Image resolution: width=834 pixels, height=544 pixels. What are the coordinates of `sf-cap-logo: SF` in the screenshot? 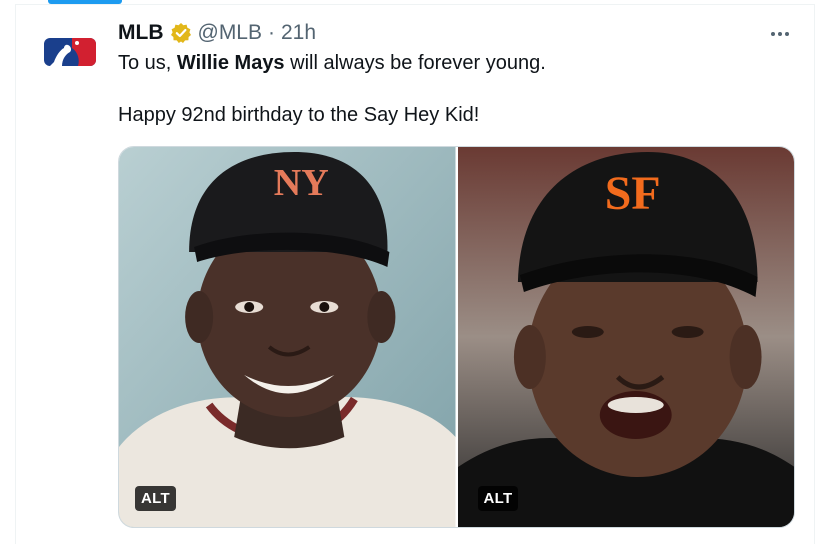 It's located at (632, 193).